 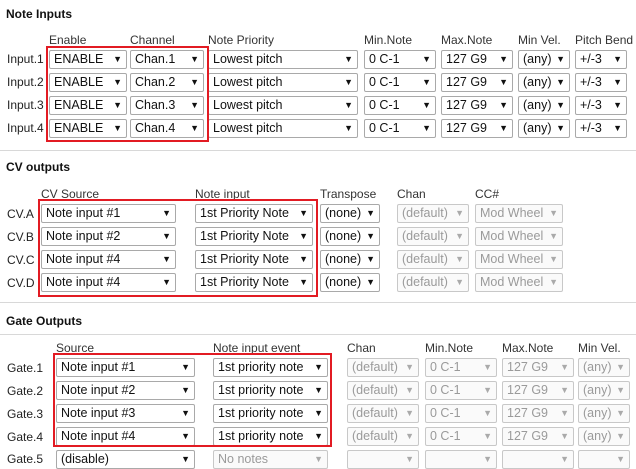 I want to click on pitch-bend-select-input-2: +/-3 ▼, so click(x=601, y=82).